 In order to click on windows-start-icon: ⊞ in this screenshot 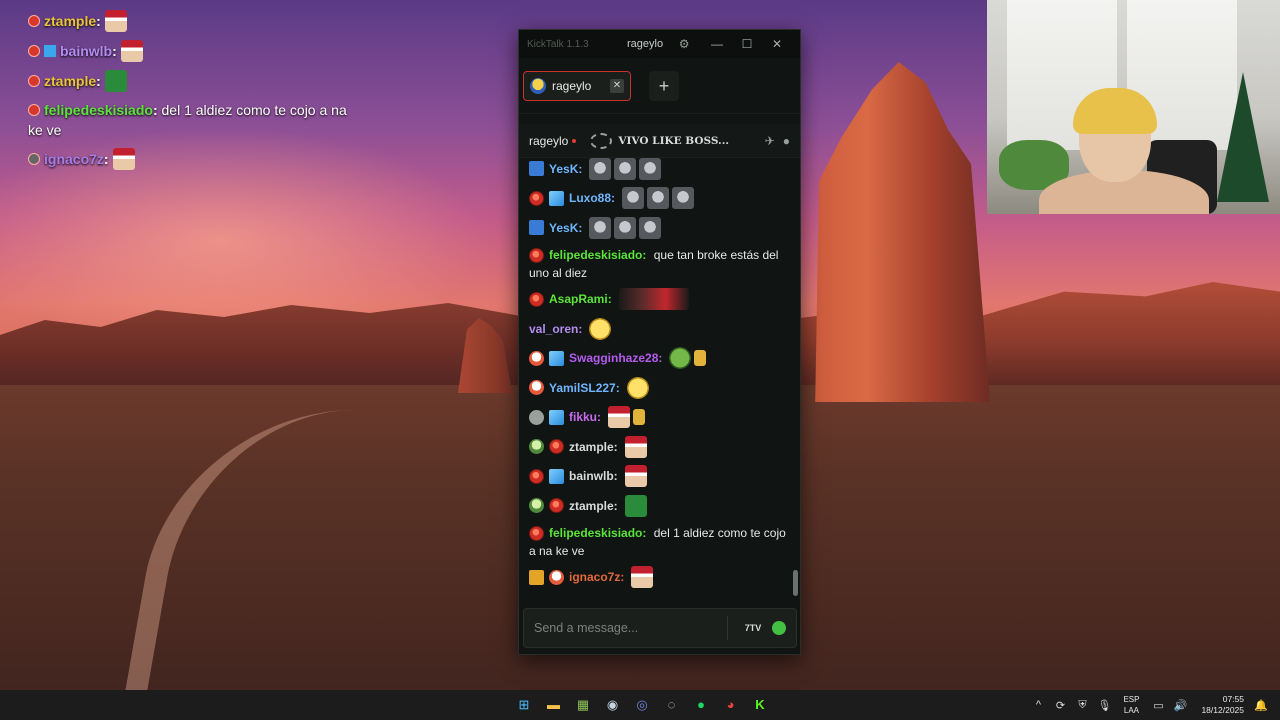, I will do `click(524, 705)`.